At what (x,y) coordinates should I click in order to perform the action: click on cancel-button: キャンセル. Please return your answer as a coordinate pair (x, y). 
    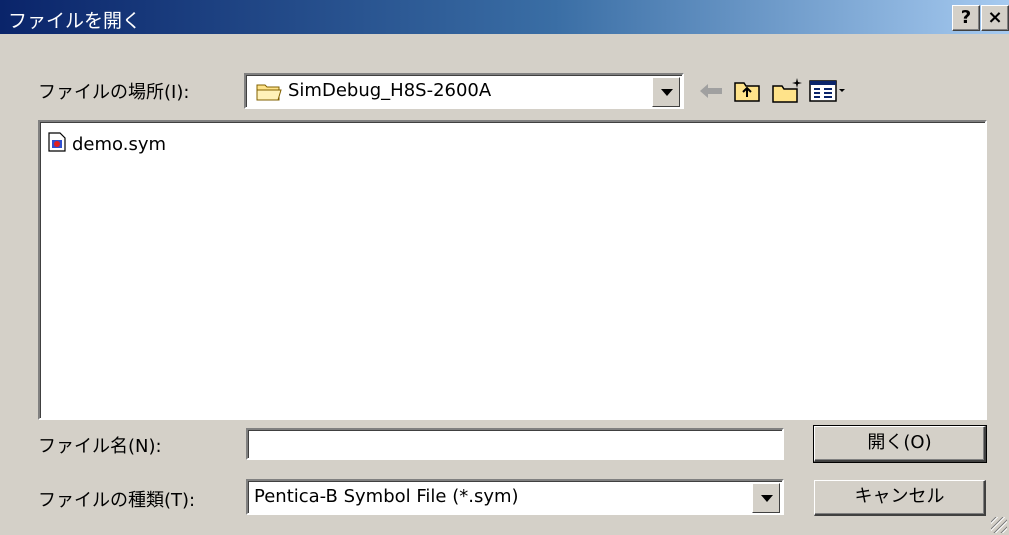
    Looking at the image, I should click on (900, 498).